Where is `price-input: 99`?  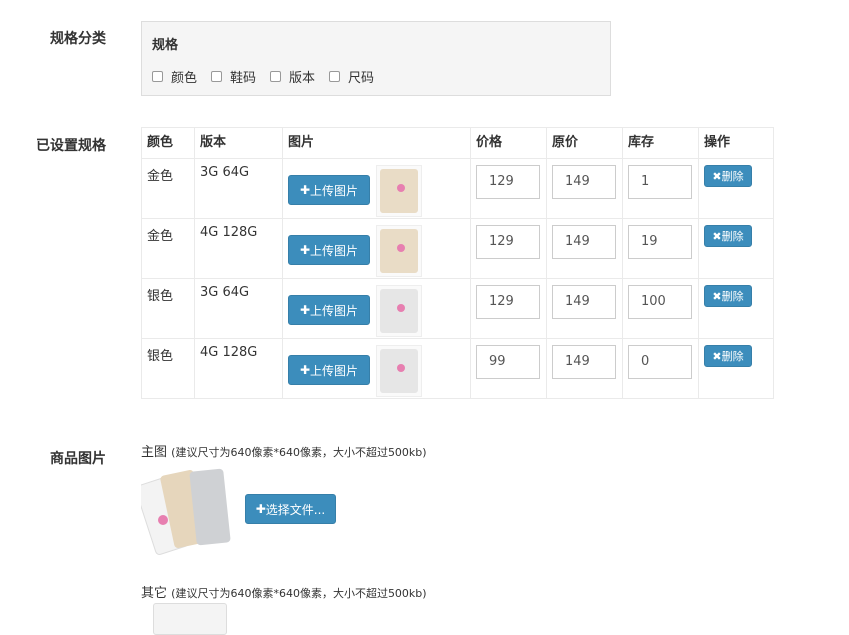
price-input: 99 is located at coordinates (508, 362).